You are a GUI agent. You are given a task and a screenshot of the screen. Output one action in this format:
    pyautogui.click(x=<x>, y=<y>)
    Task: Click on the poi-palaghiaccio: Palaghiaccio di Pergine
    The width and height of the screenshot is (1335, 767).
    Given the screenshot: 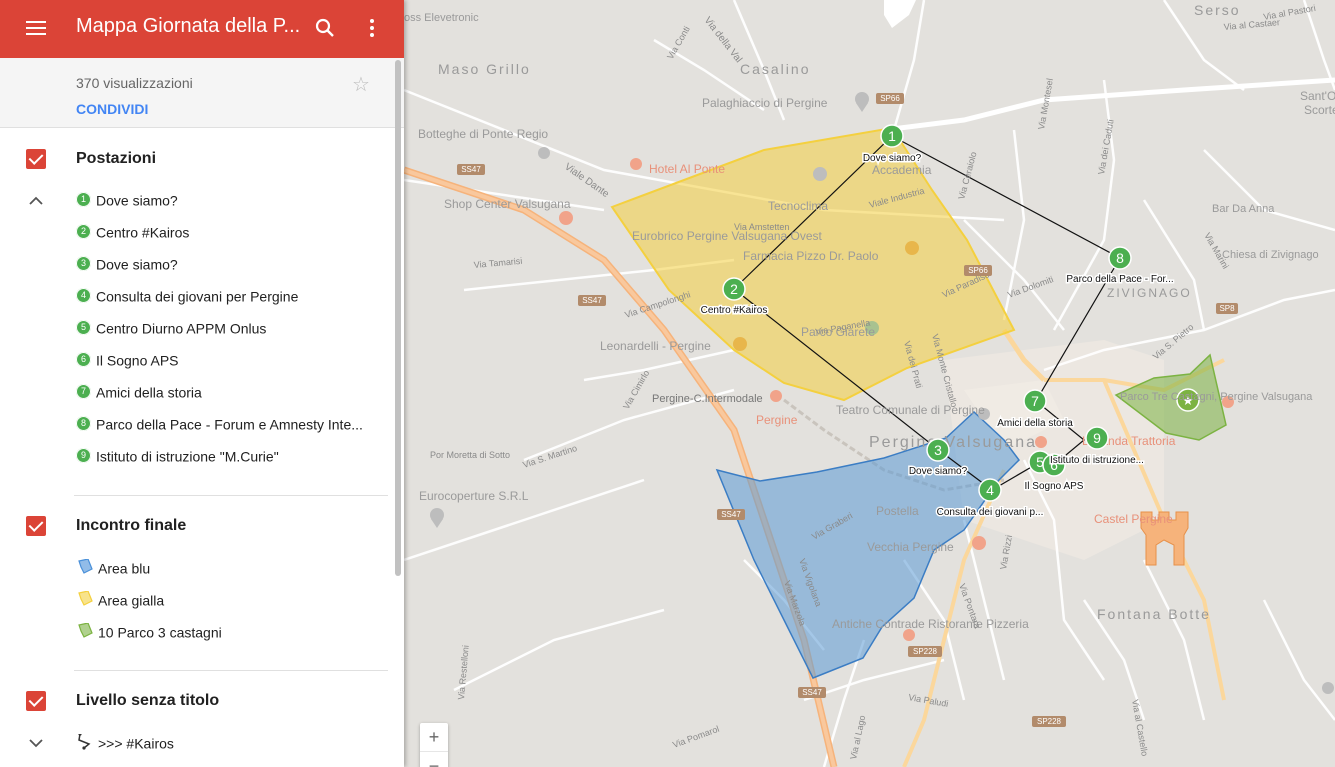 What is the action you would take?
    pyautogui.click(x=765, y=103)
    